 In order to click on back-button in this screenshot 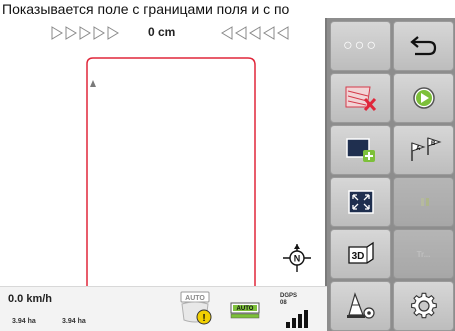, I will do `click(423, 46)`.